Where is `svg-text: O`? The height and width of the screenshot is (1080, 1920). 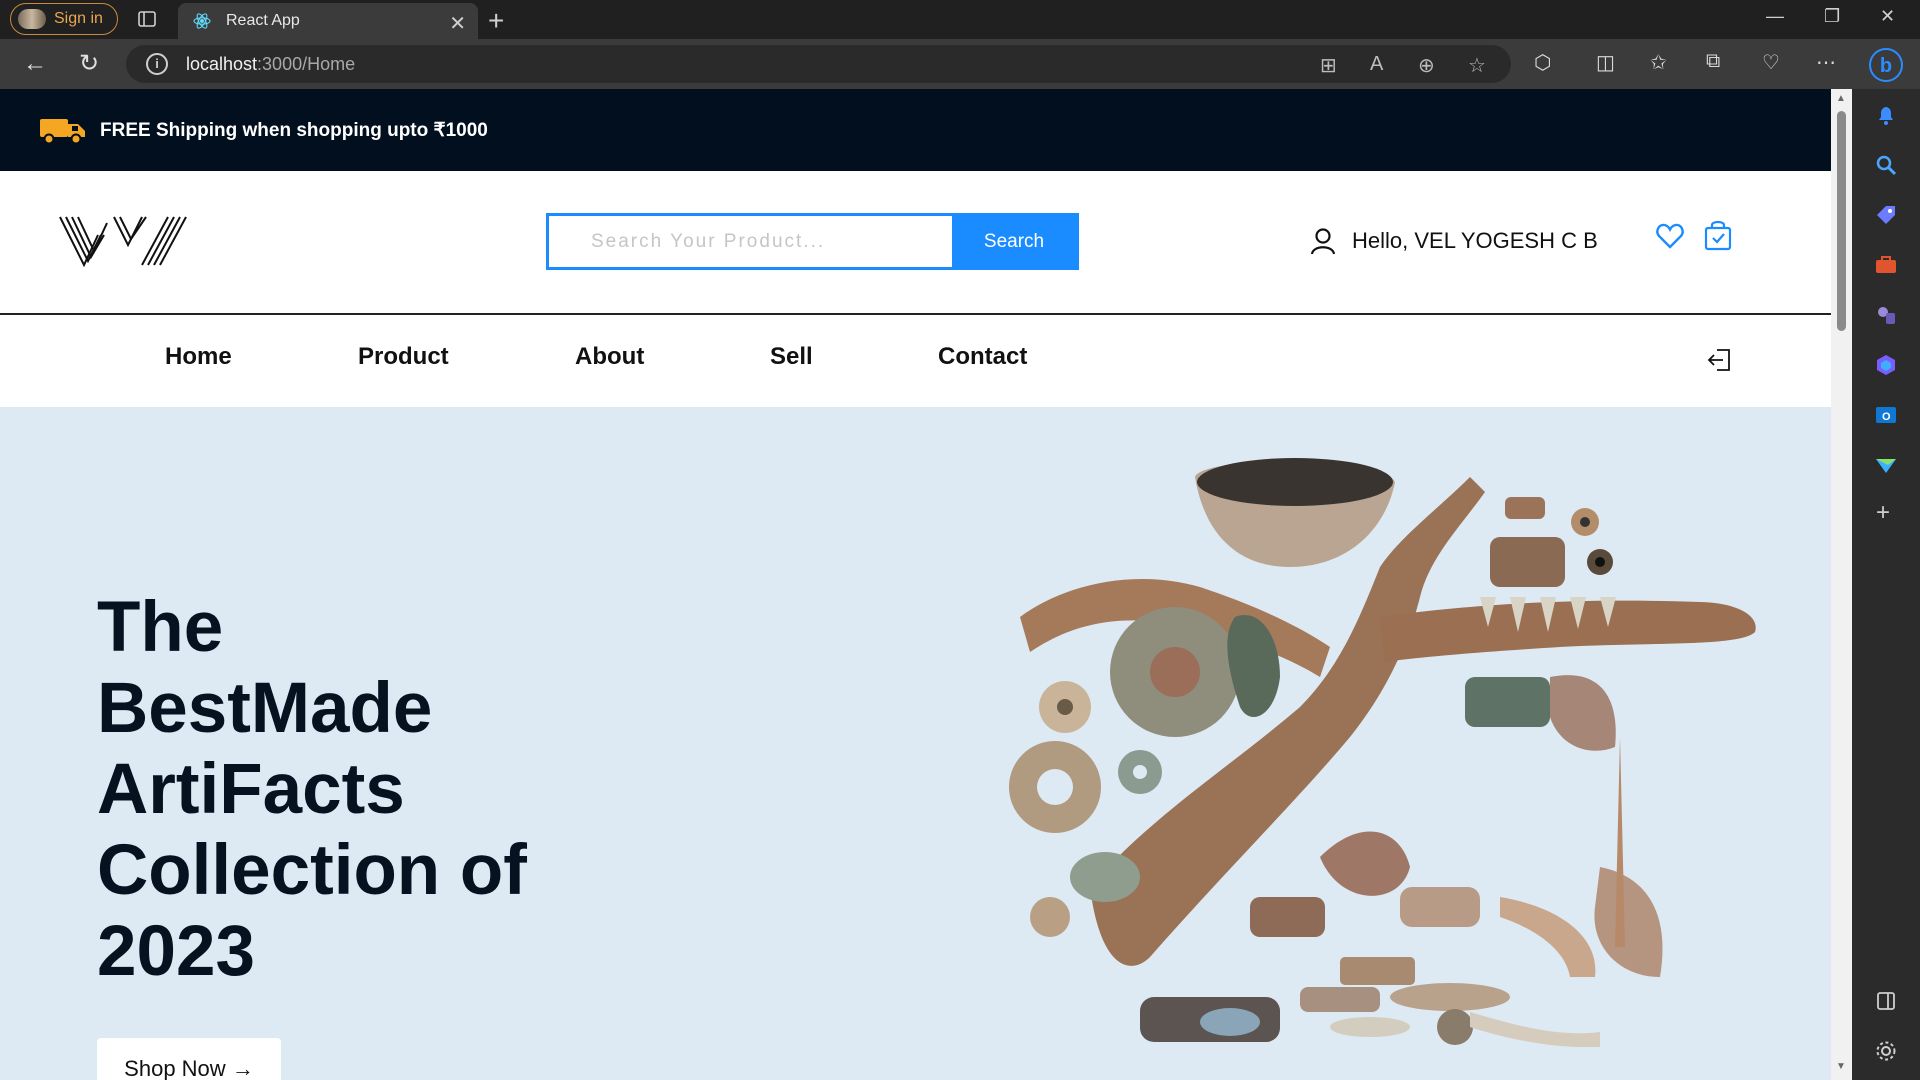 svg-text: O is located at coordinates (1886, 417).